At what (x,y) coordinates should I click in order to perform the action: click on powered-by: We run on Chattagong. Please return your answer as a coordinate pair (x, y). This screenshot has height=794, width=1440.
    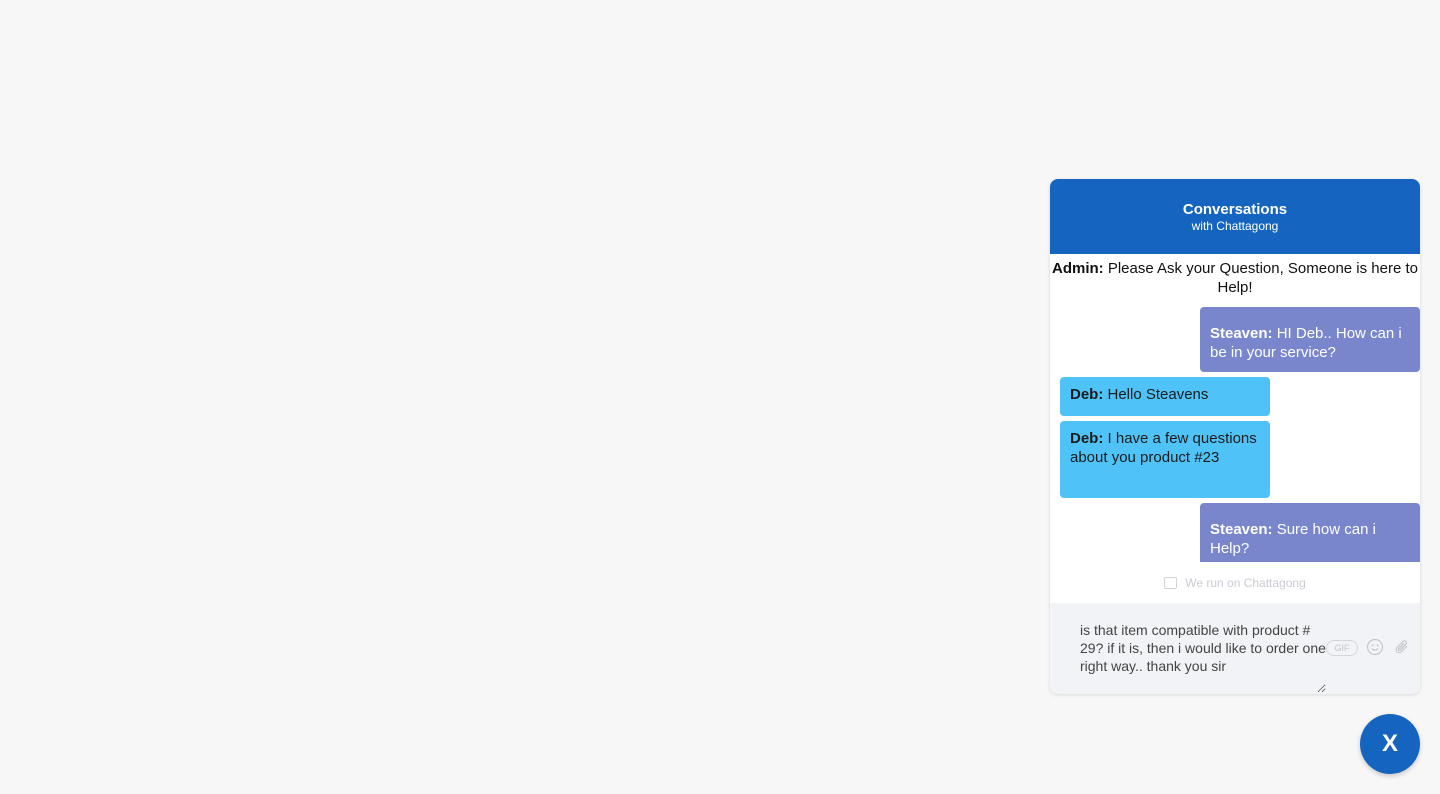
    Looking at the image, I should click on (1235, 583).